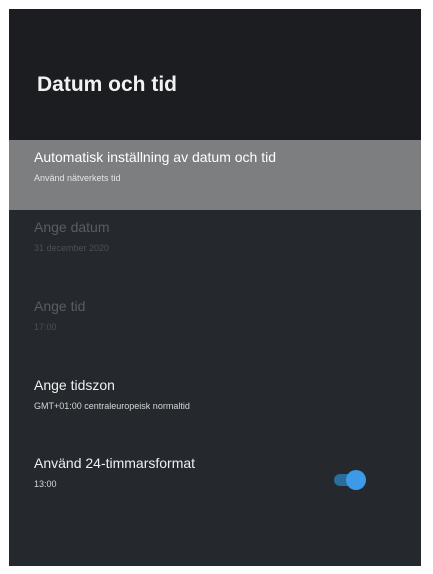  I want to click on set-date-item: Ange datum 31 december 2020, so click(215, 245).